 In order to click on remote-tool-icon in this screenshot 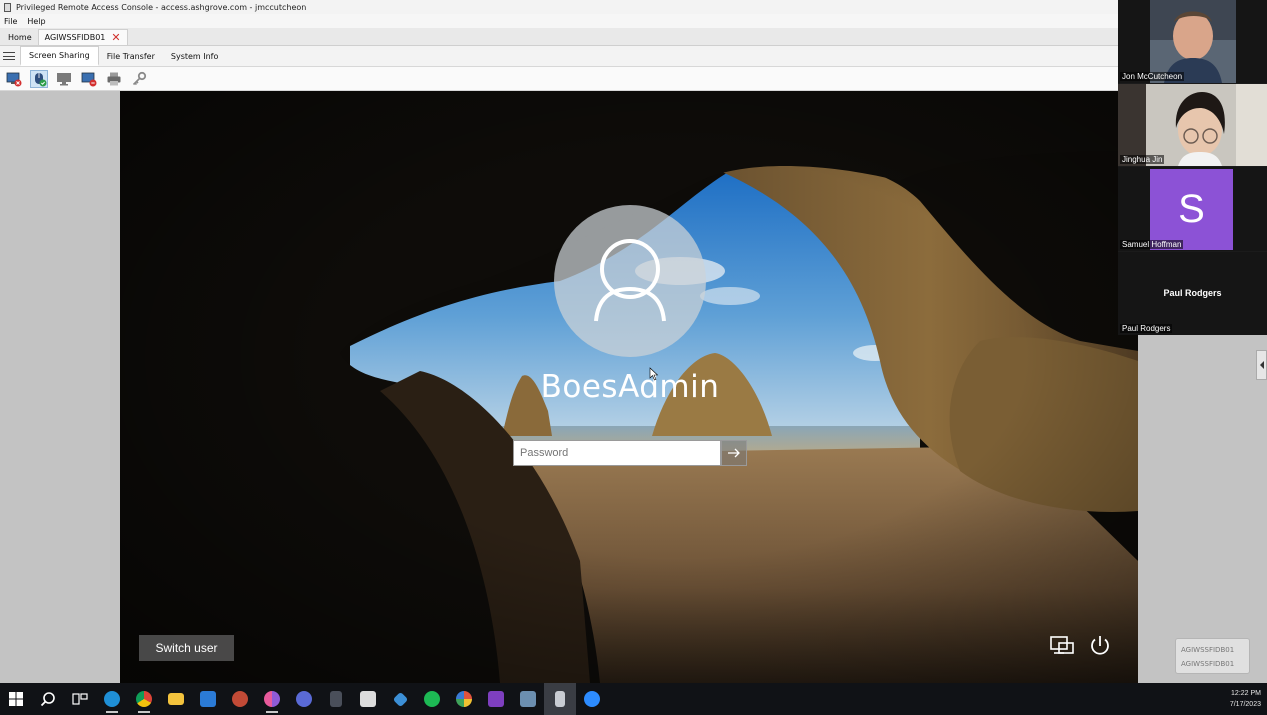, I will do `click(528, 699)`.